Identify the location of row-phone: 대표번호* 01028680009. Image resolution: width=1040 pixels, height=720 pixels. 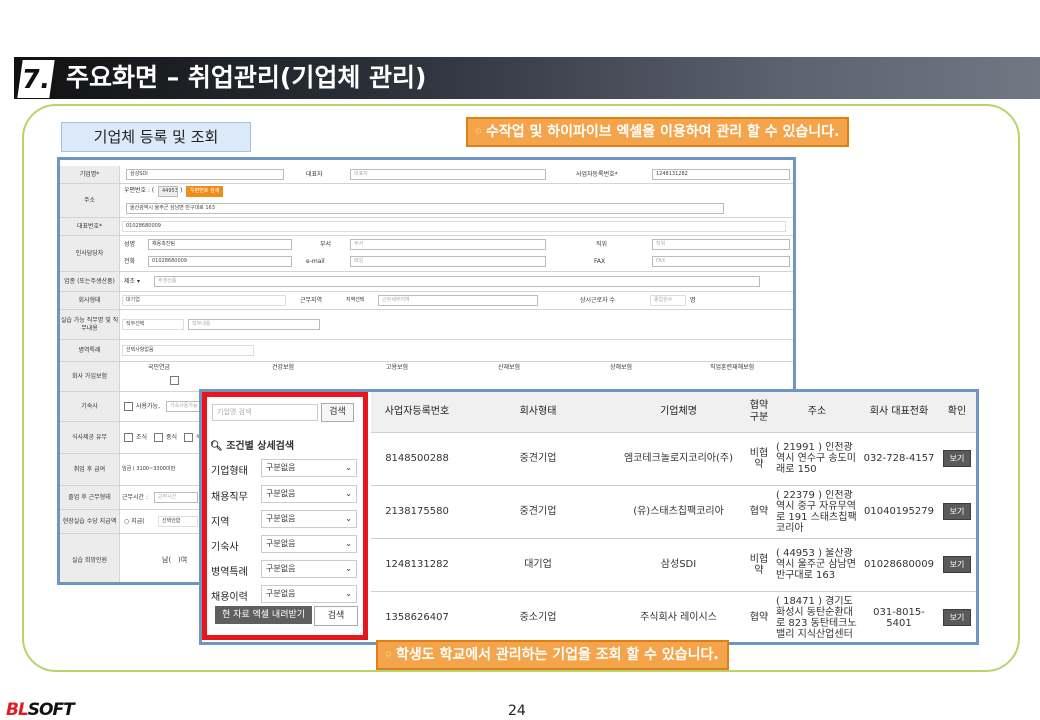
(426, 227).